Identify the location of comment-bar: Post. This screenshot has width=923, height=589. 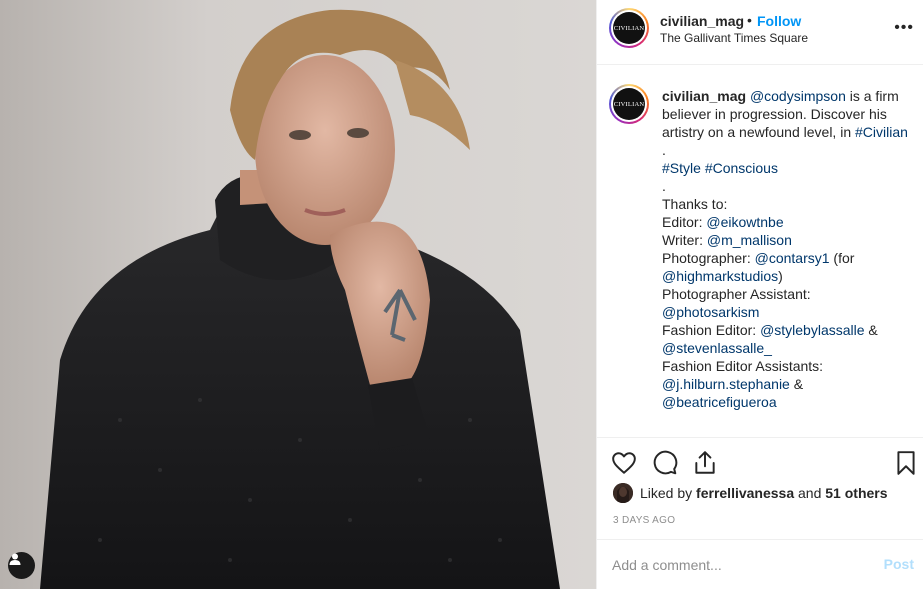
(760, 564).